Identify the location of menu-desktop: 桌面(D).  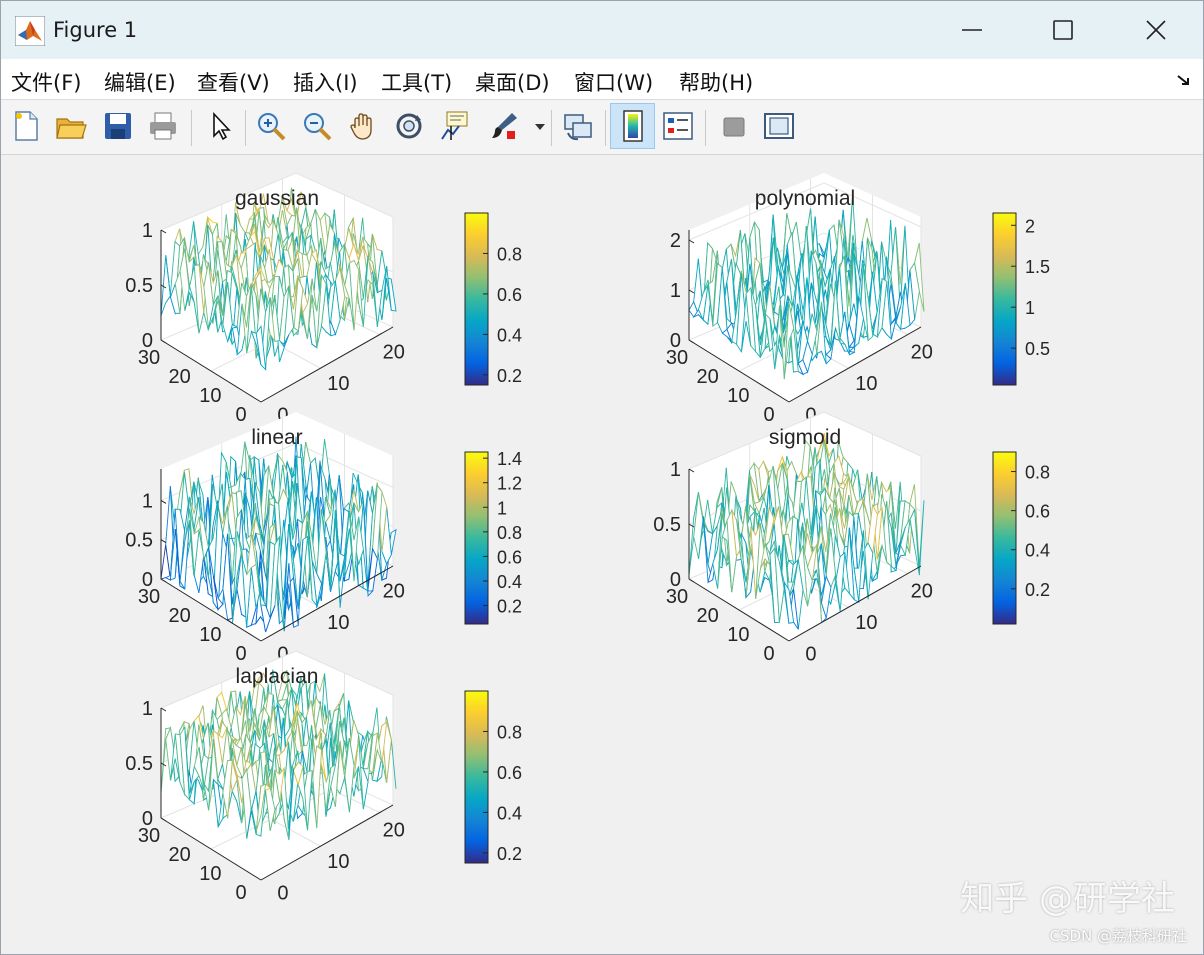
(512, 82).